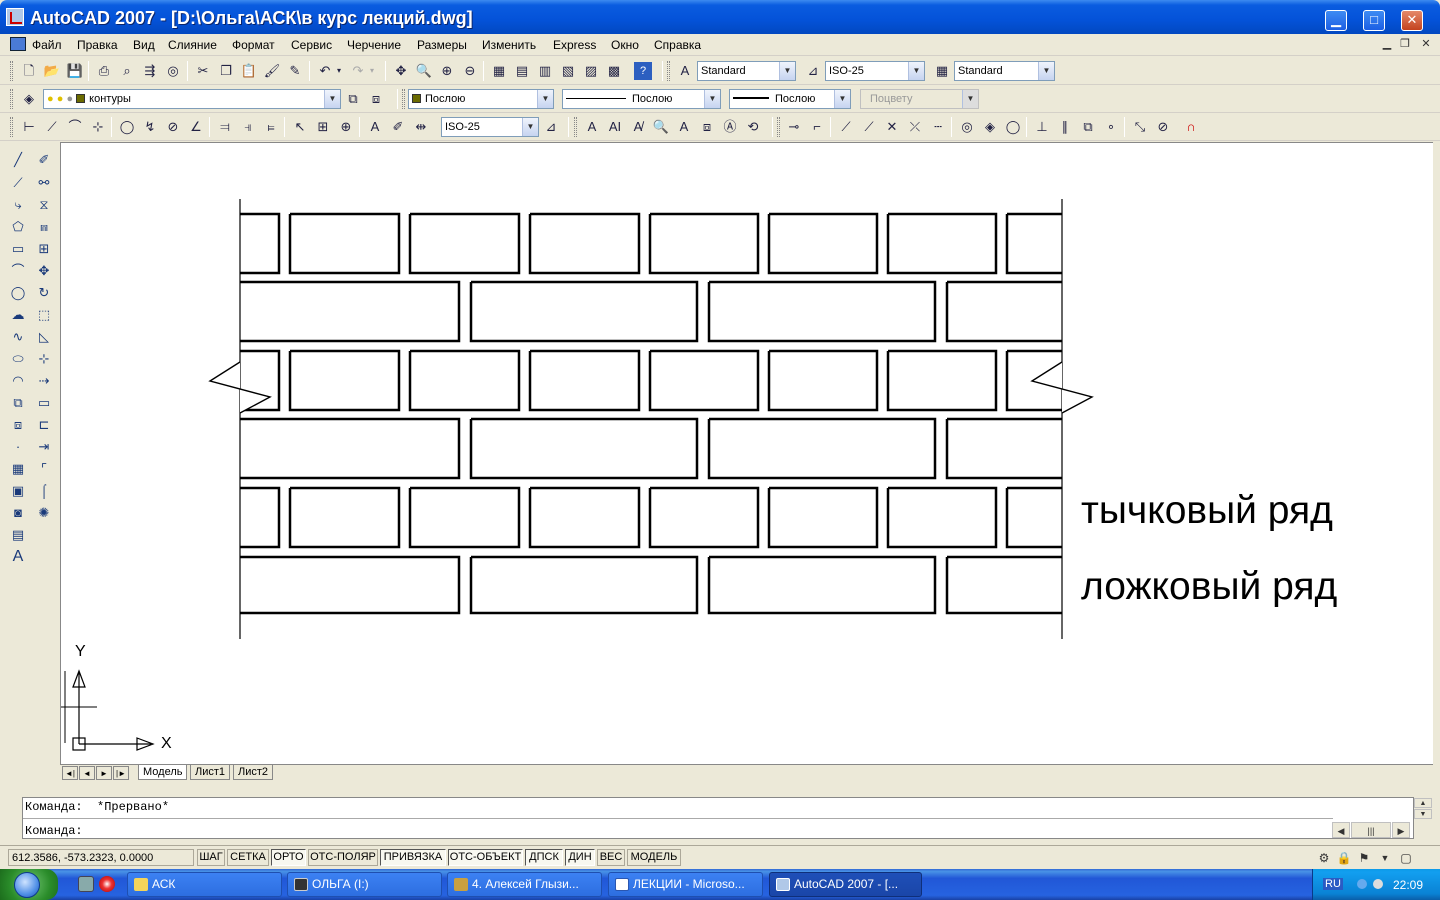  Describe the element at coordinates (1408, 885) in the screenshot. I see `clock: 22:09` at that location.